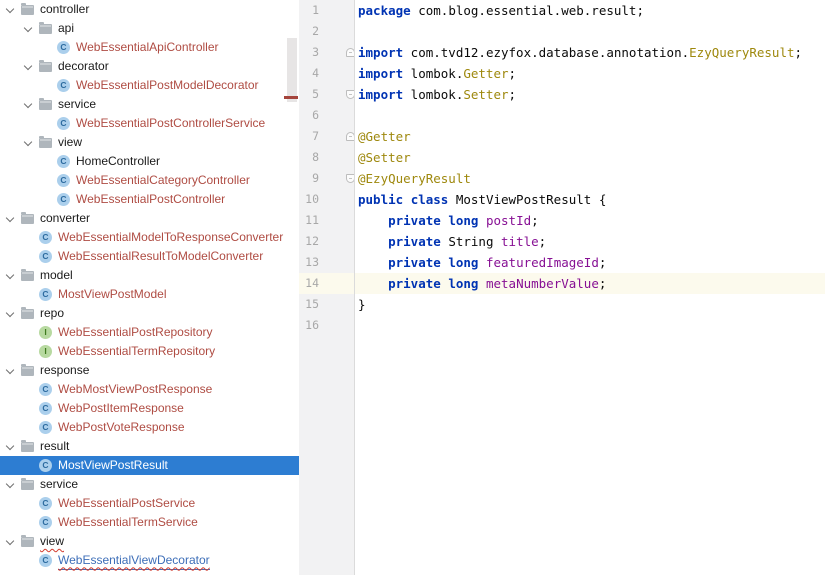 This screenshot has width=825, height=575. Describe the element at coordinates (149, 123) in the screenshot. I see `tree-row: C WebEssentialPostControllerService` at that location.